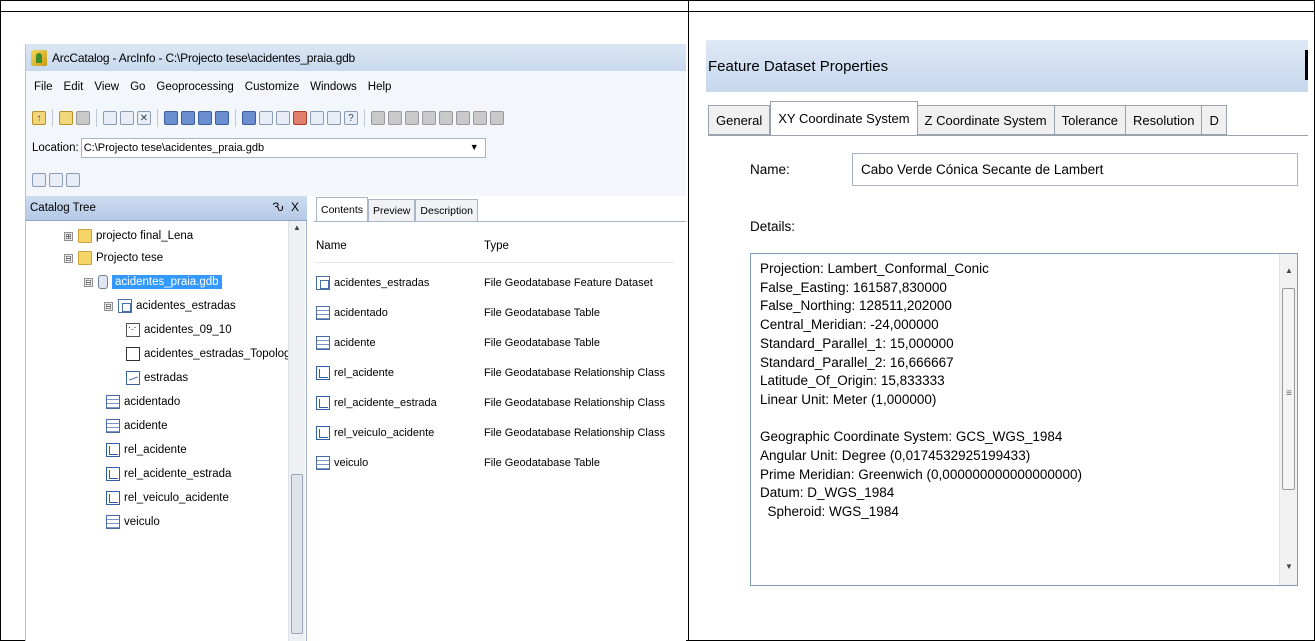  What do you see at coordinates (1164, 120) in the screenshot?
I see `tab-resolution: Resolution` at bounding box center [1164, 120].